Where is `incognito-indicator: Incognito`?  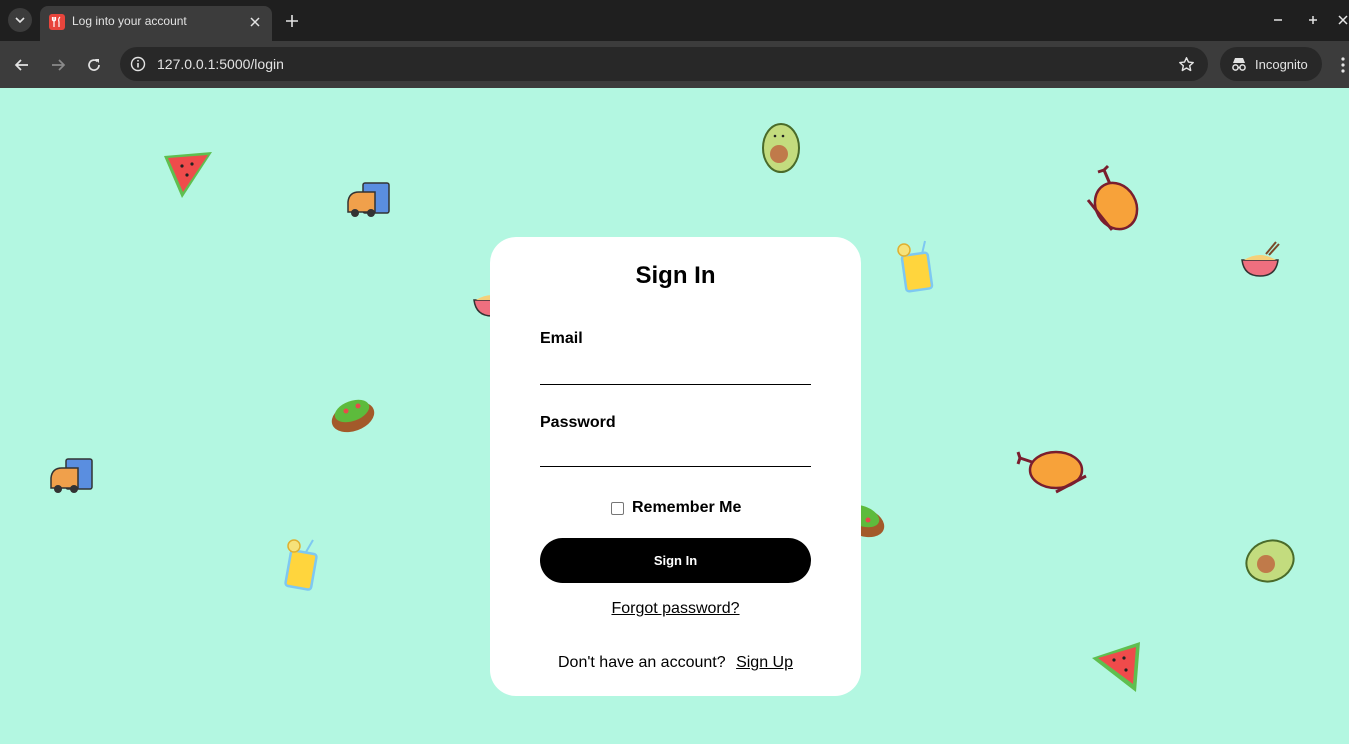
incognito-indicator: Incognito is located at coordinates (1271, 64).